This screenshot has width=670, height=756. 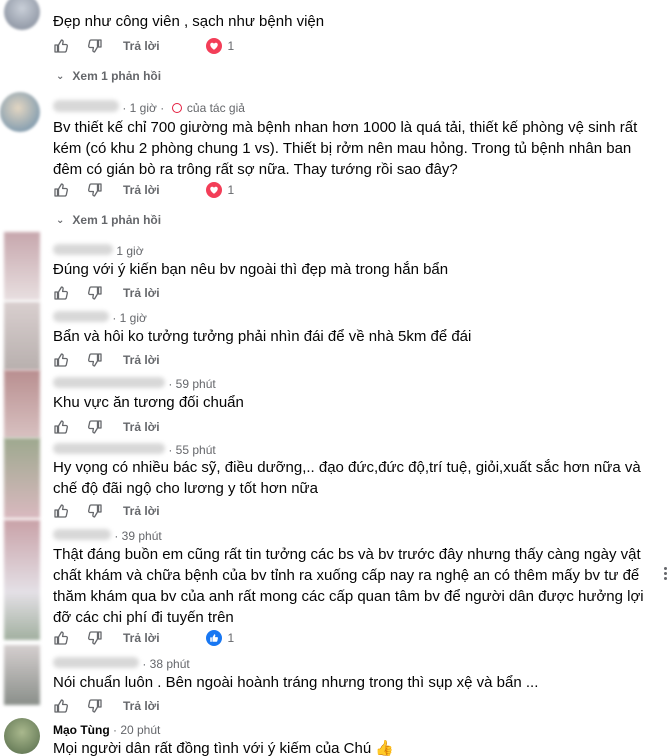 I want to click on comment-meta: · 55 phút, so click(x=134, y=450).